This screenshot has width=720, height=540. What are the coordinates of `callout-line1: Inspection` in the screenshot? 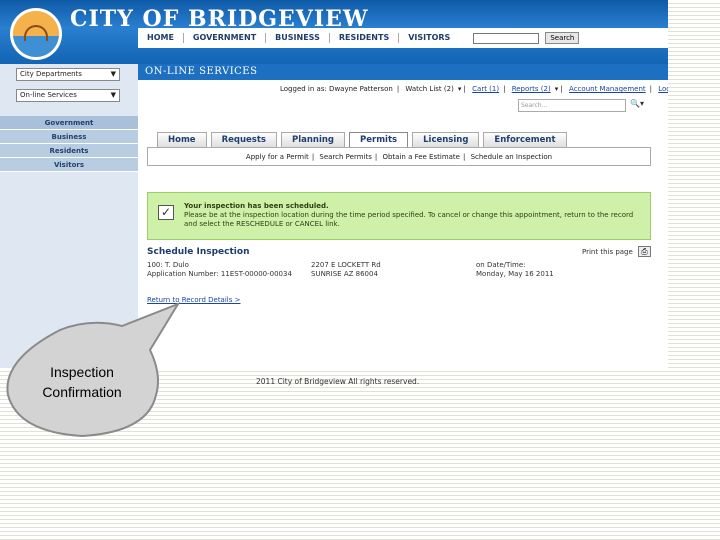 It's located at (82, 372).